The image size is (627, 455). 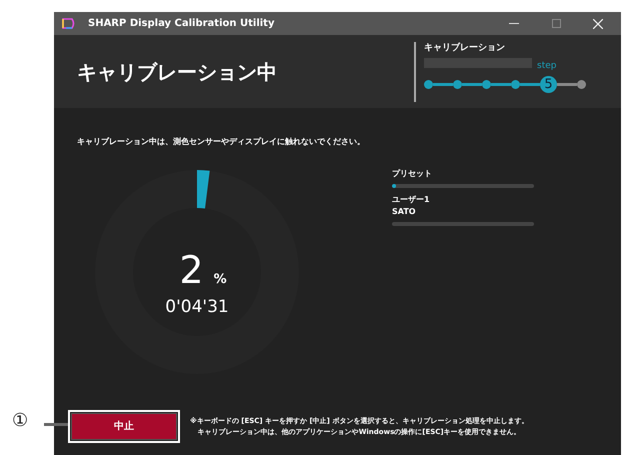 What do you see at coordinates (197, 308) in the screenshot?
I see `elapsed-time: 0'04'31` at bounding box center [197, 308].